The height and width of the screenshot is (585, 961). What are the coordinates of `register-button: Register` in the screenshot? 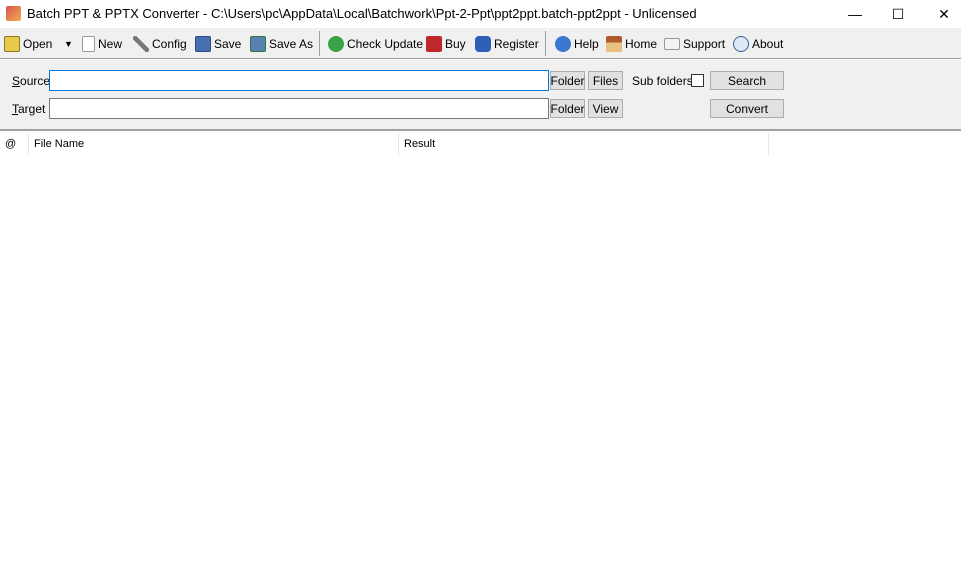 It's located at (507, 44).